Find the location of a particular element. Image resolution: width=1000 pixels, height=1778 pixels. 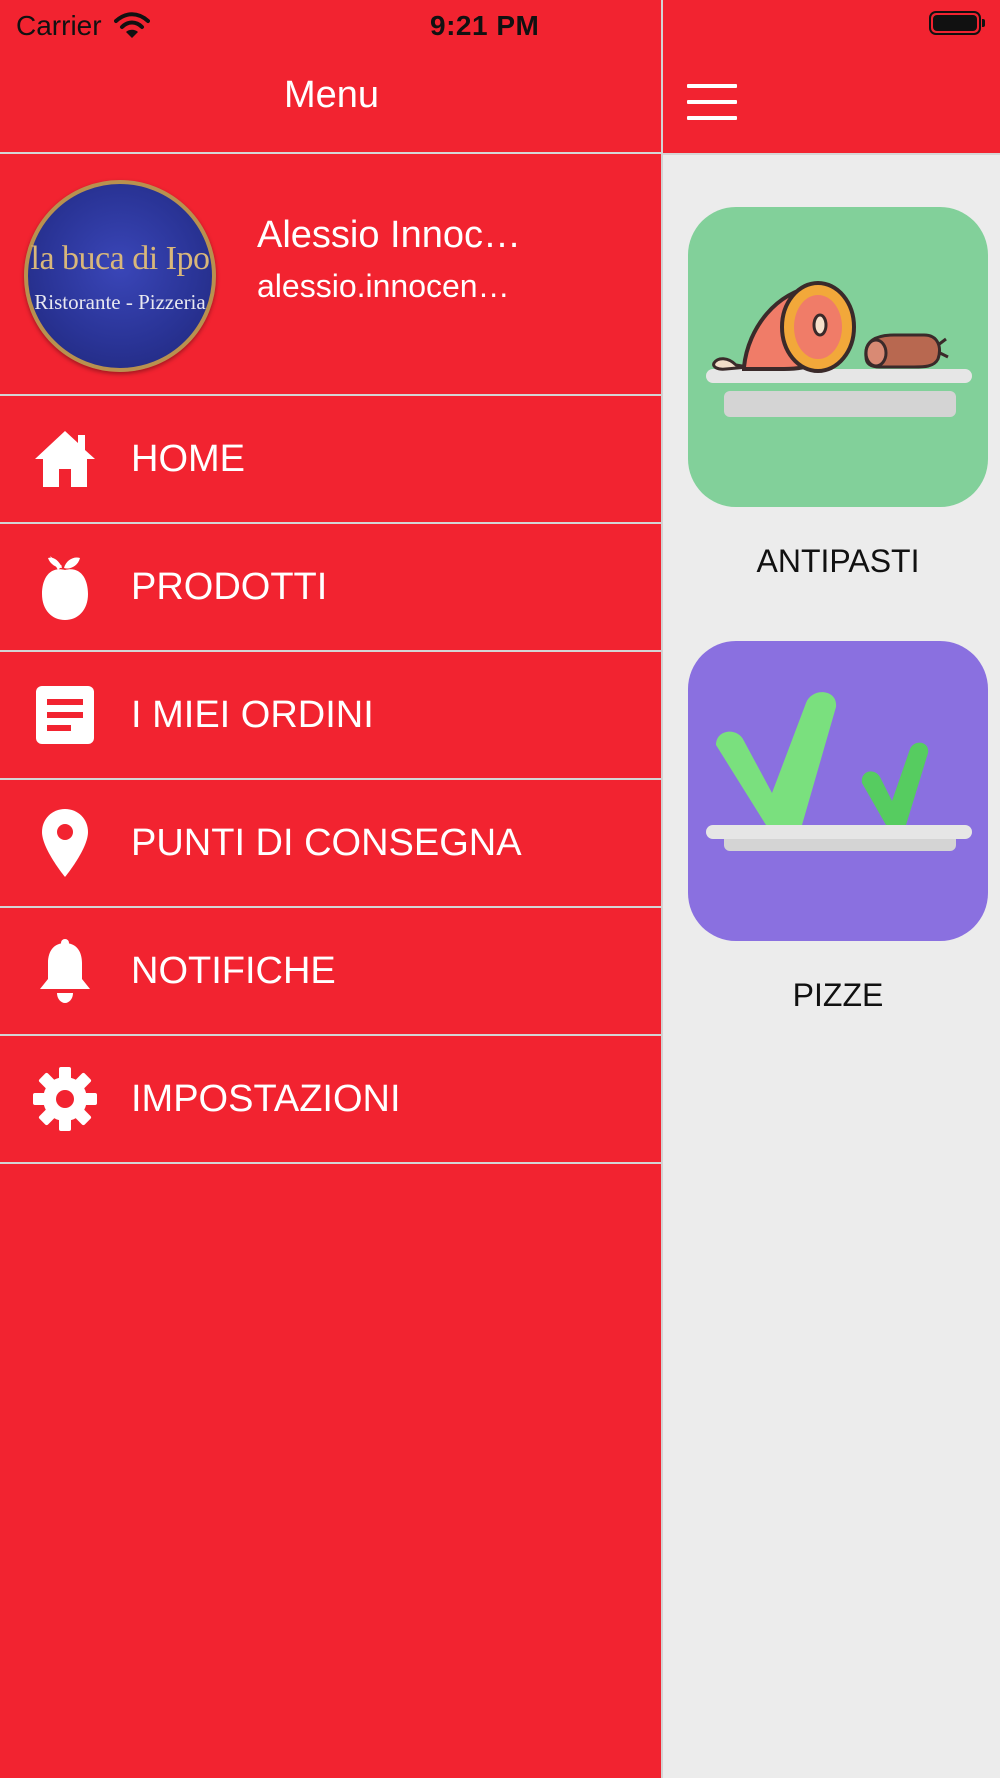

greens-icon is located at coordinates (838, 791).